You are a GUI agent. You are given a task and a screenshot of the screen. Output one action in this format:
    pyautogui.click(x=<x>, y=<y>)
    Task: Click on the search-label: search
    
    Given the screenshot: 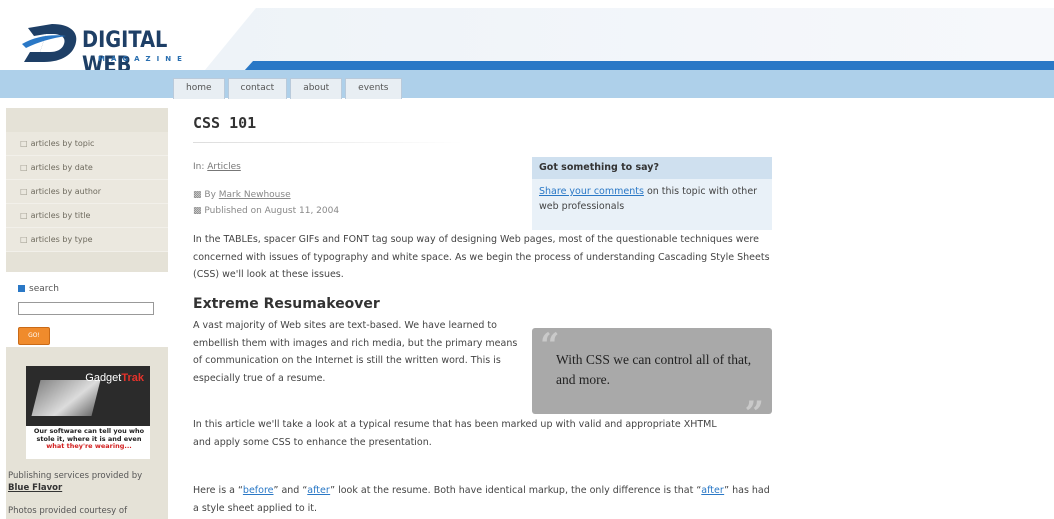 What is the action you would take?
    pyautogui.click(x=38, y=289)
    